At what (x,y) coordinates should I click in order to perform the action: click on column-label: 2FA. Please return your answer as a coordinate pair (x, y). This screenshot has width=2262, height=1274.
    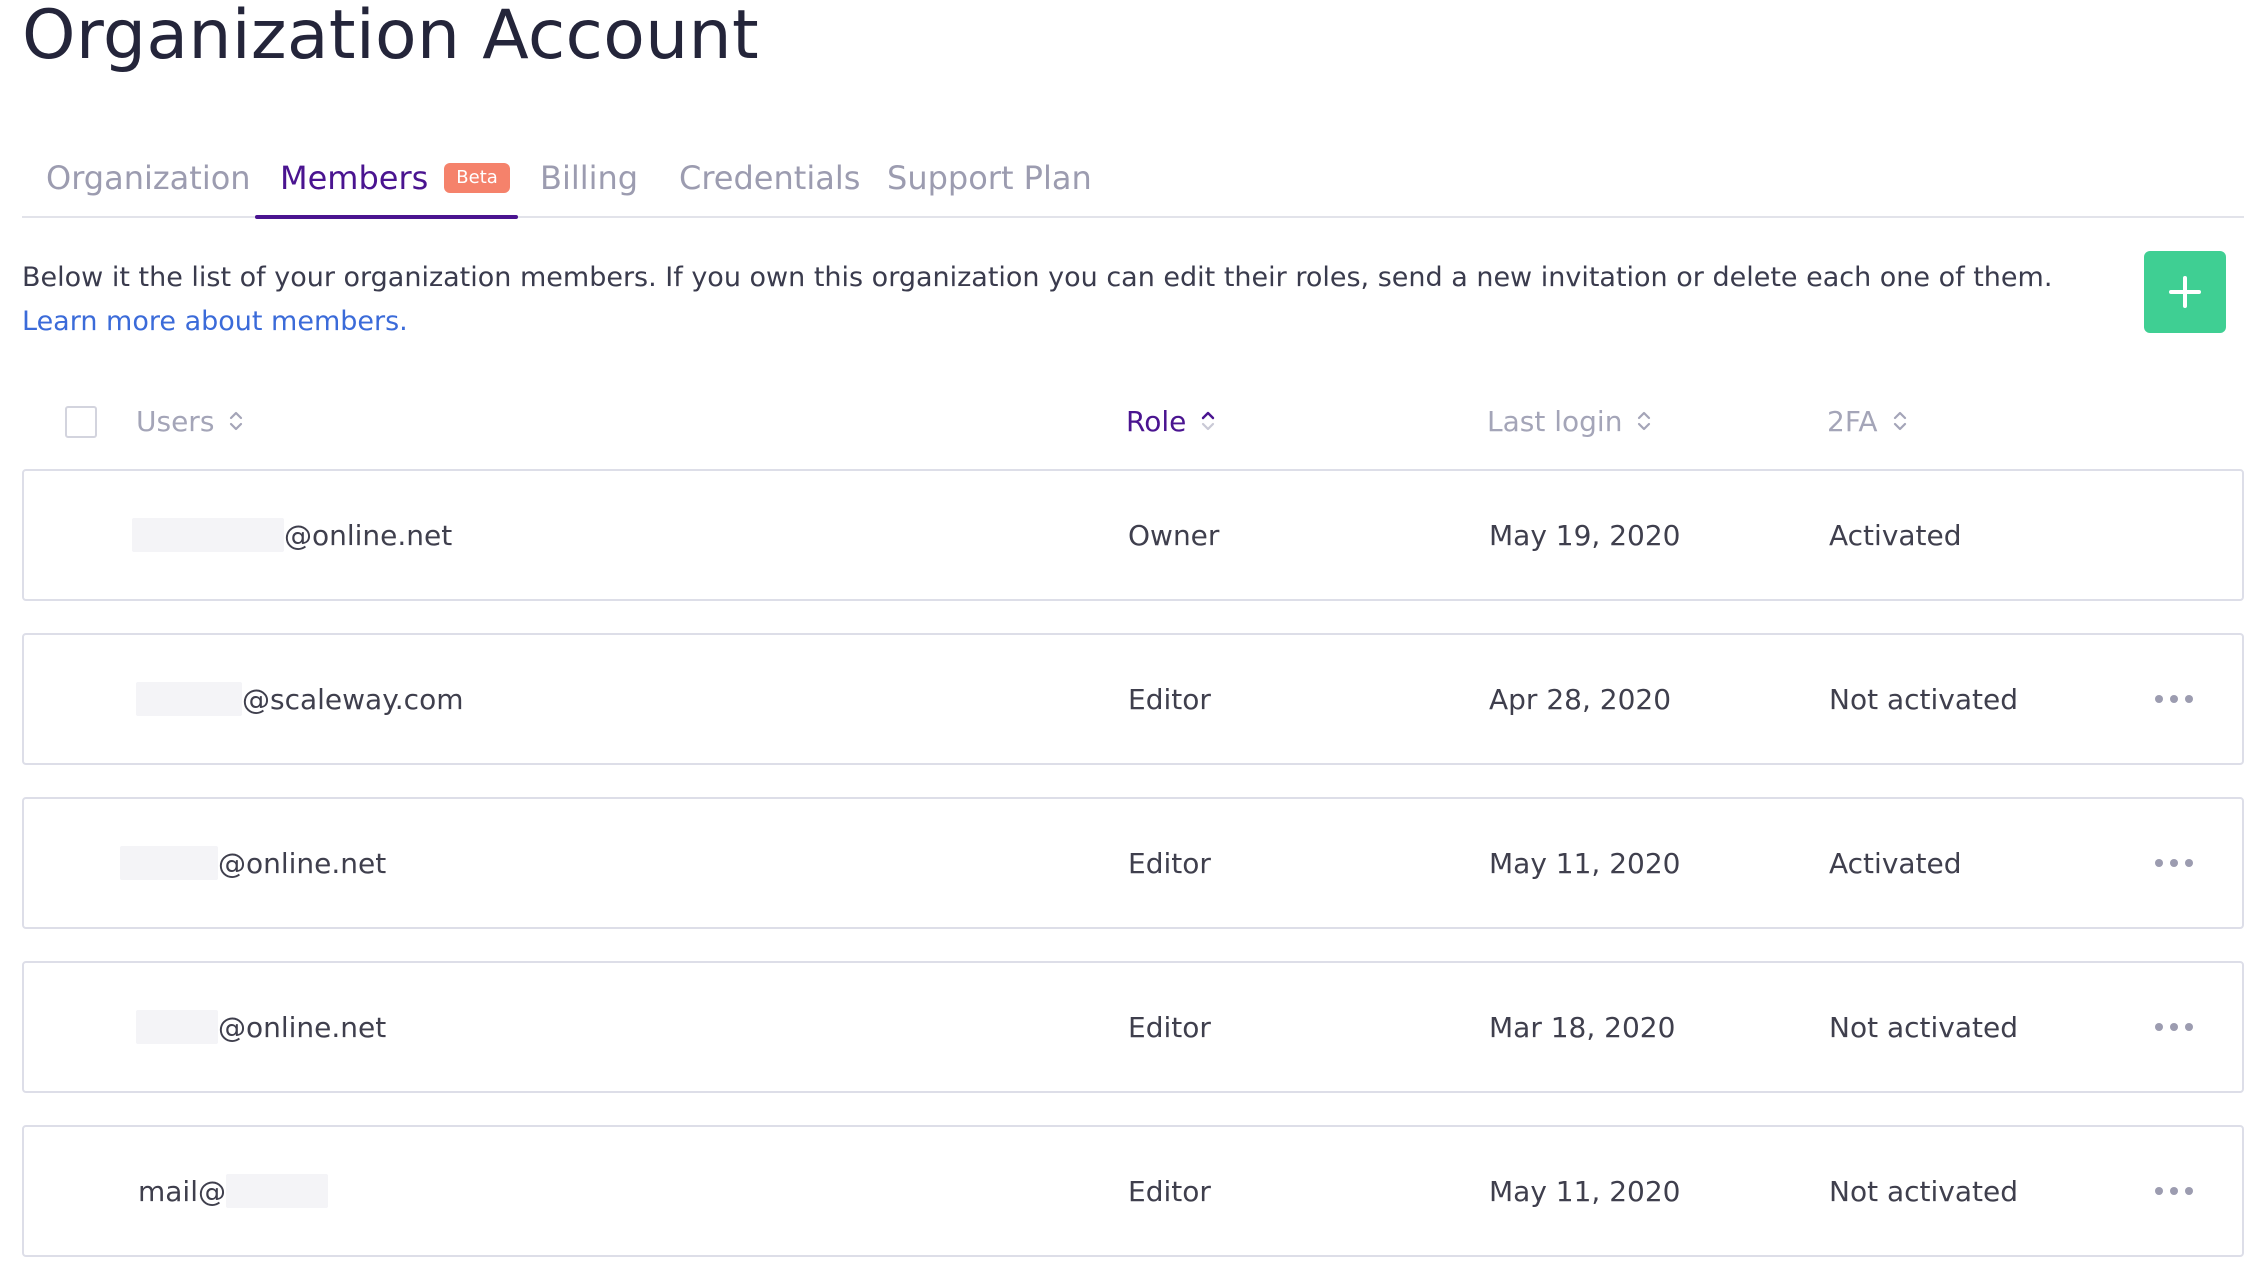
    Looking at the image, I should click on (1852, 421).